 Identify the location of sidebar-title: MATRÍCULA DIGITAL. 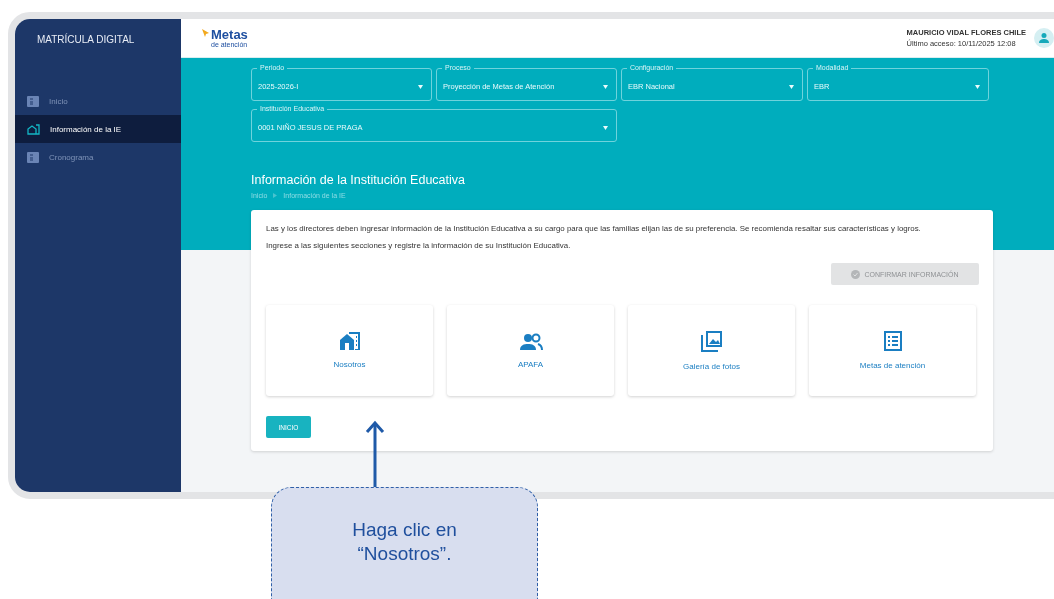
(86, 39).